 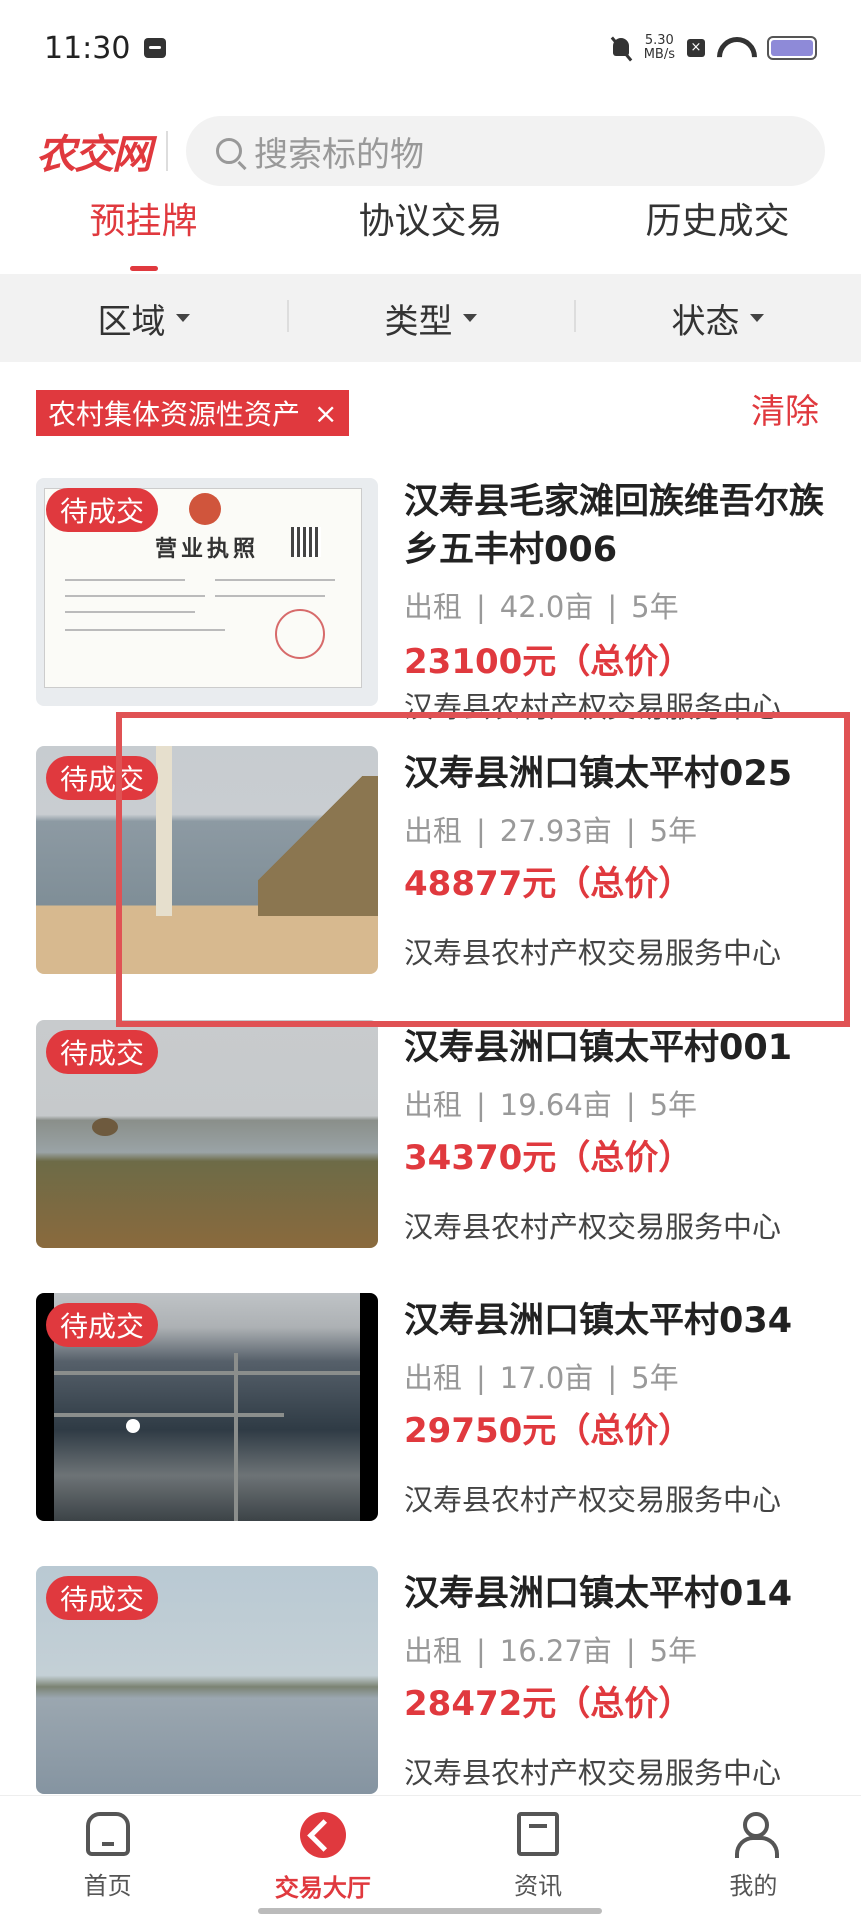 I want to click on listing-area: 42.0亩, so click(x=546, y=607).